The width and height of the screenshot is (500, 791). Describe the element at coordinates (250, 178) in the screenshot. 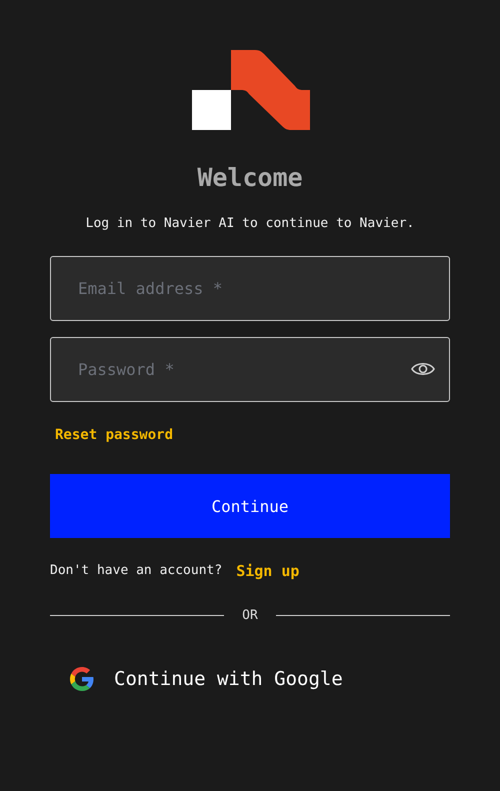

I see `welcome-heading: Welcome` at that location.